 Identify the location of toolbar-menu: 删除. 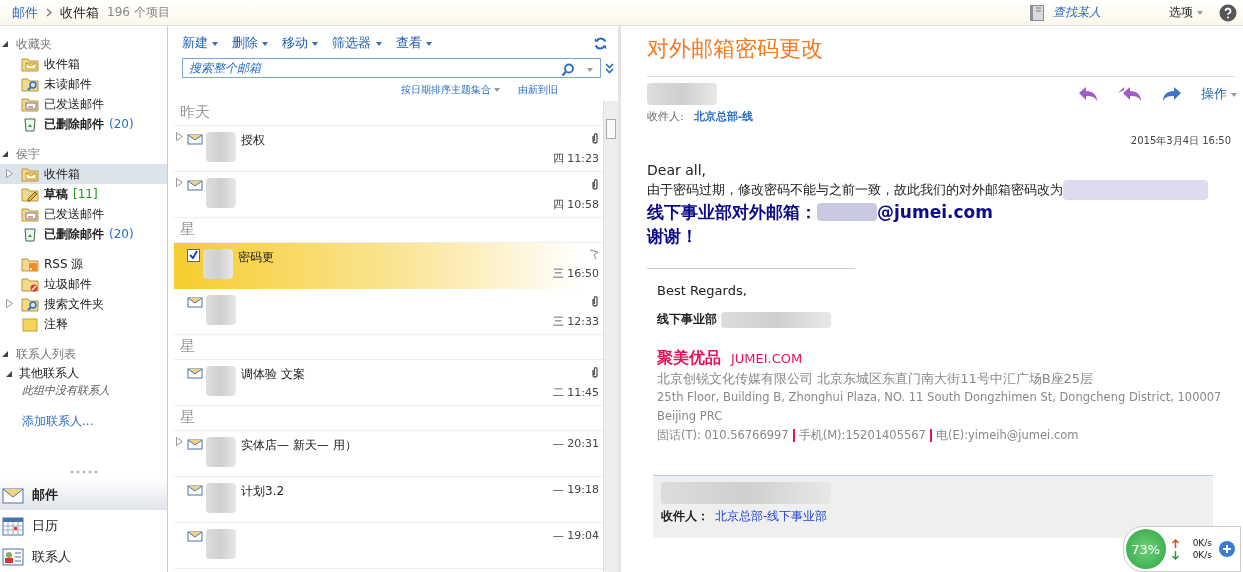
(250, 43).